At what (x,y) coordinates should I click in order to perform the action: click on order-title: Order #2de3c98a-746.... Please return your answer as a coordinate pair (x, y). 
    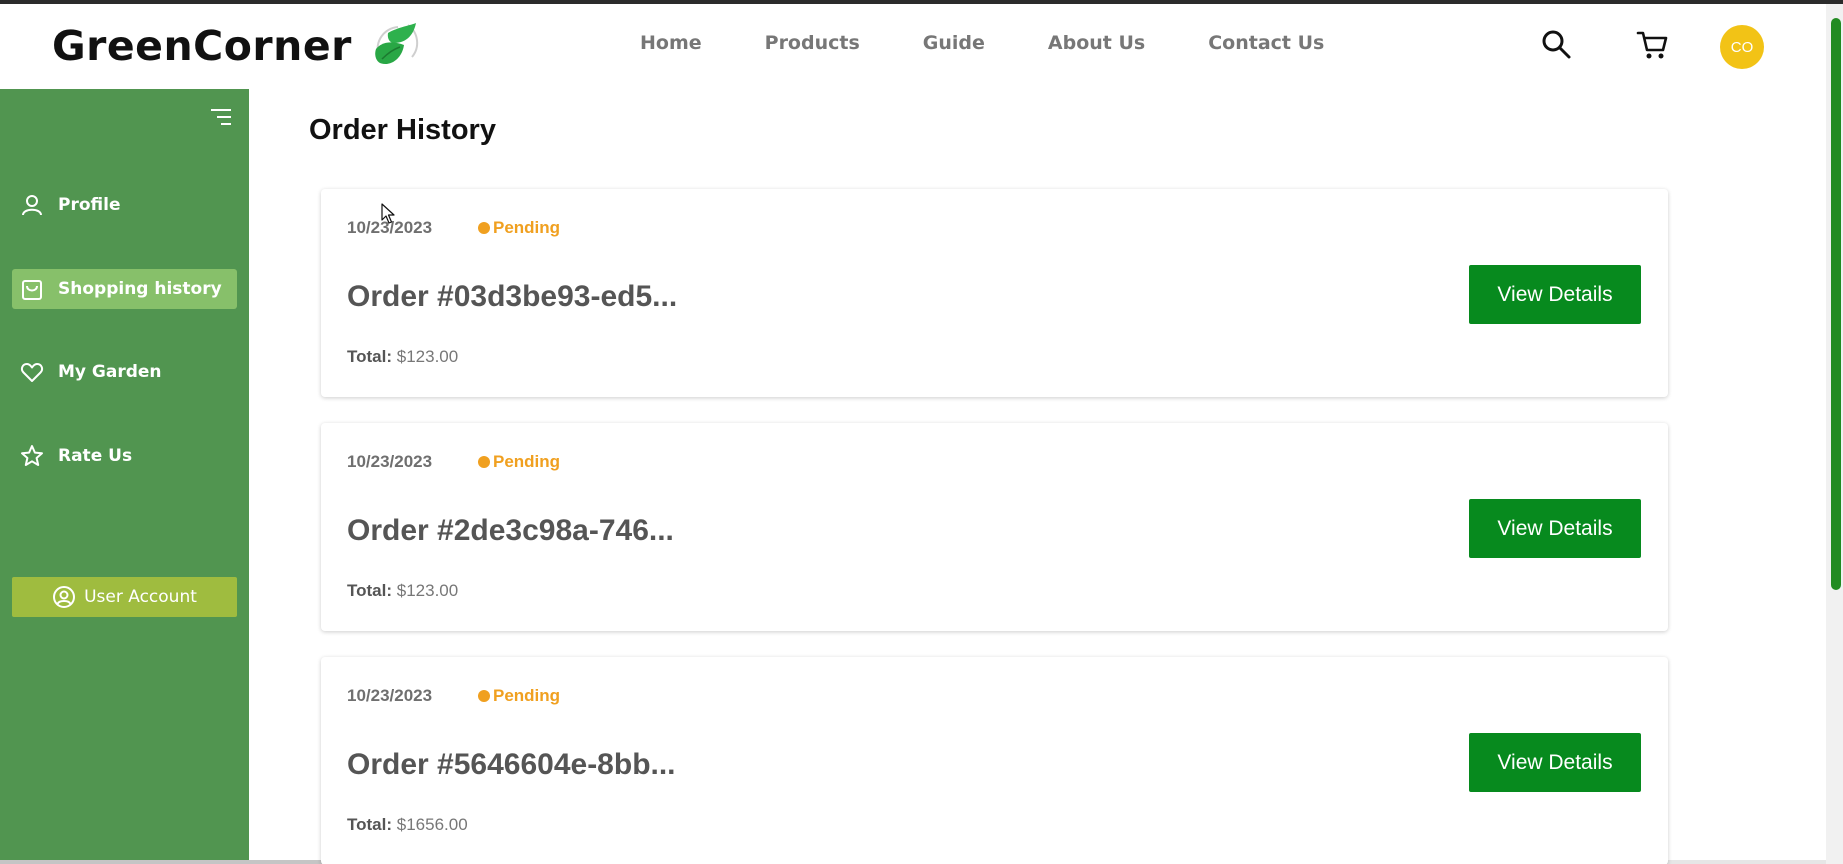
    Looking at the image, I should click on (510, 530).